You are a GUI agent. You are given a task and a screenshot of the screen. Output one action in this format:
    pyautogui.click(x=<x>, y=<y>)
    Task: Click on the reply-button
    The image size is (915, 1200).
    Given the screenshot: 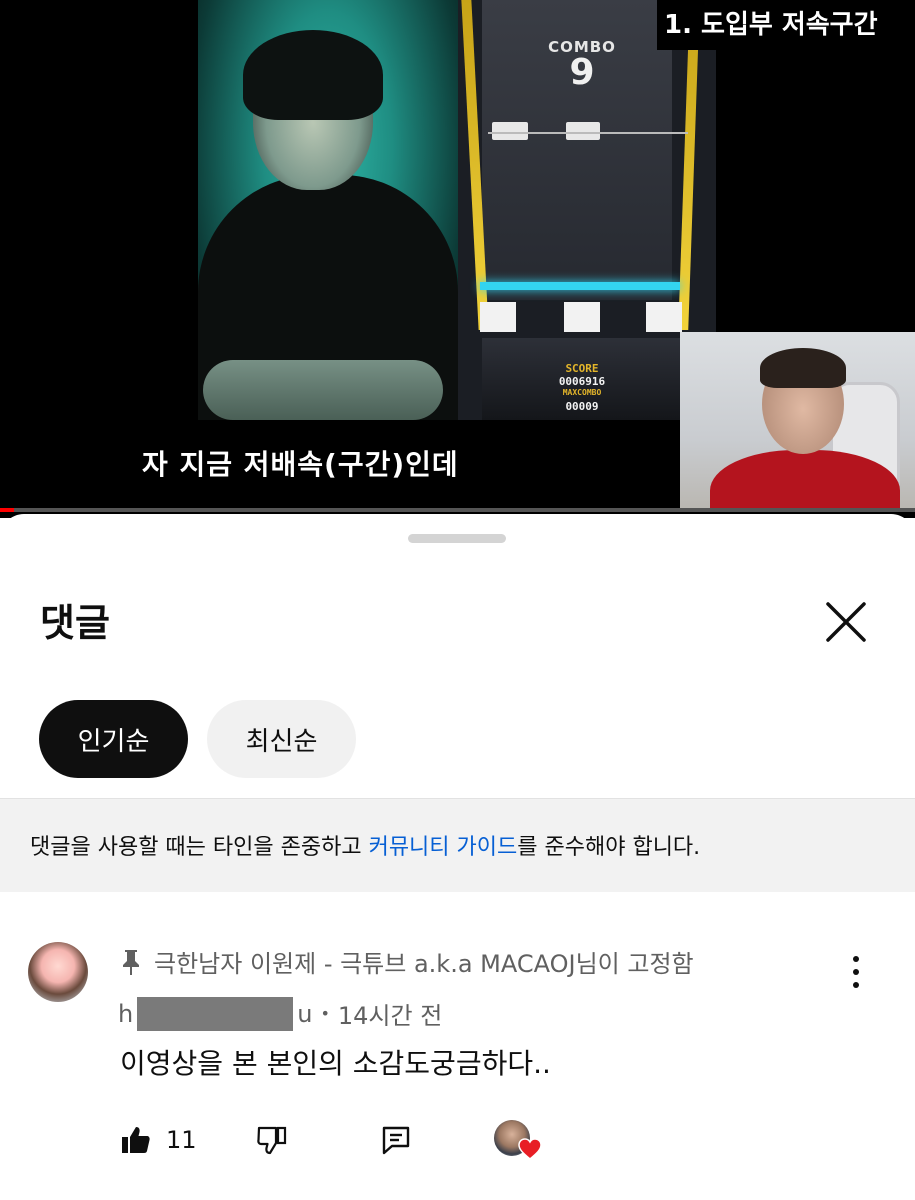 What is the action you would take?
    pyautogui.click(x=396, y=1140)
    